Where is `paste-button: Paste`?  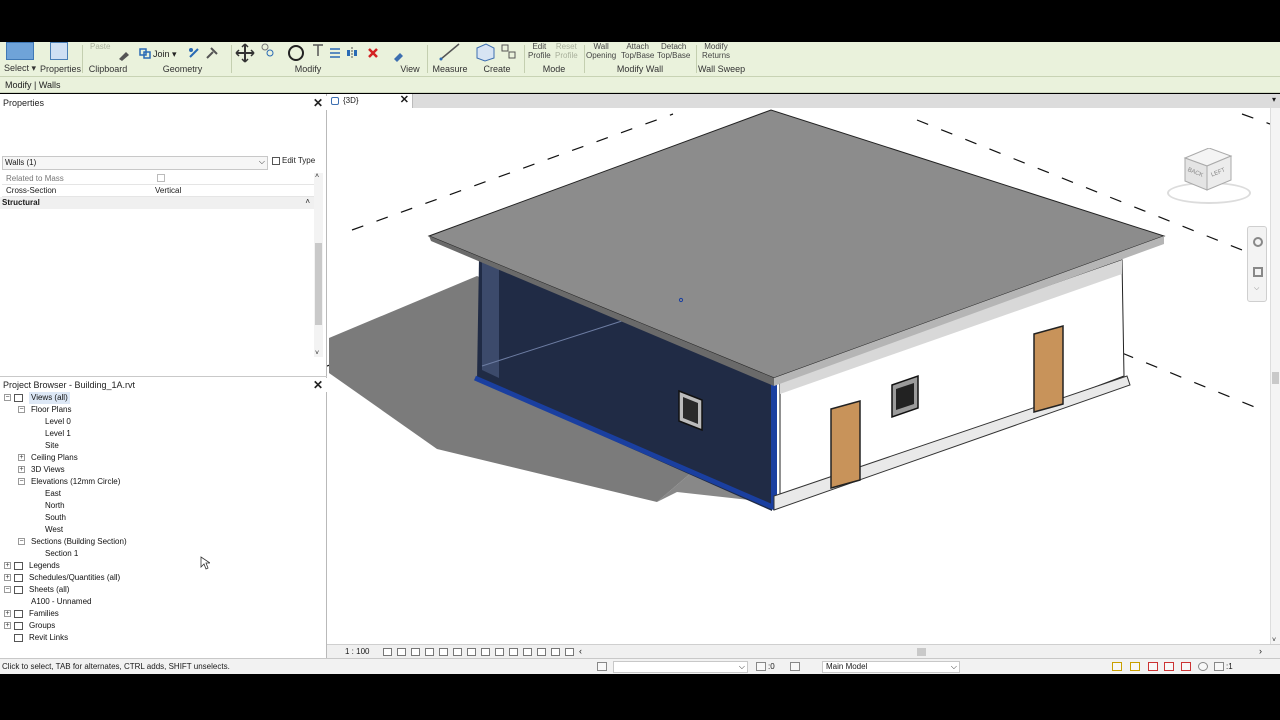 paste-button: Paste is located at coordinates (100, 46).